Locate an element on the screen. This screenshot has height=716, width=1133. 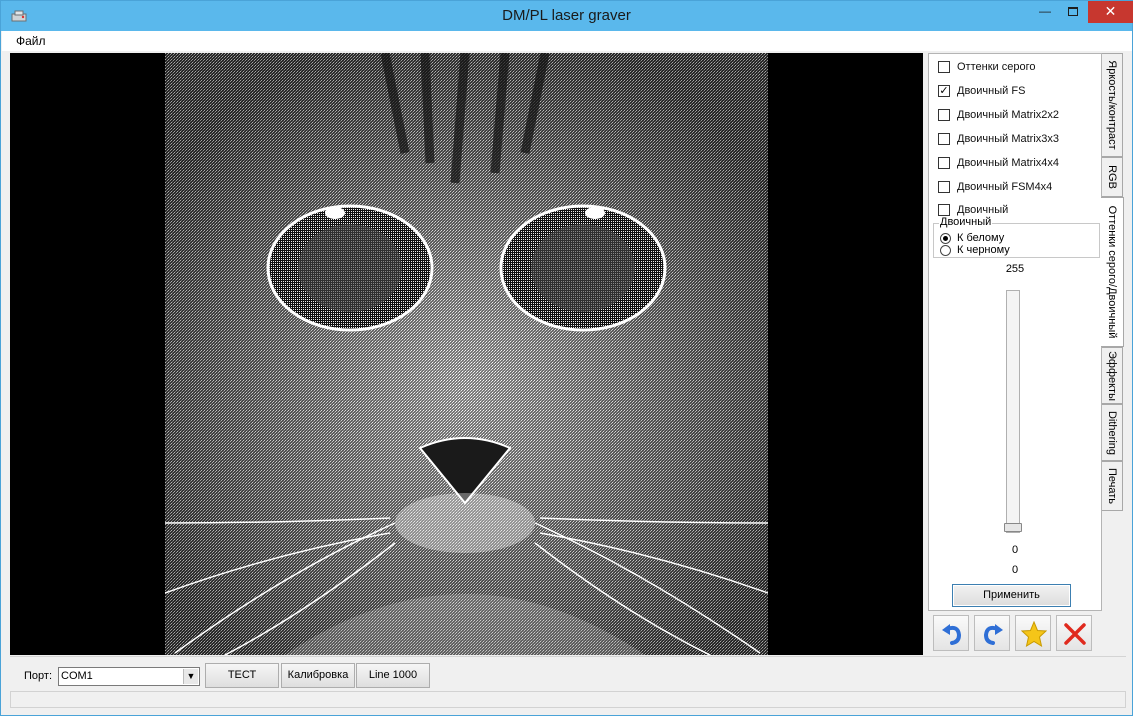
threshold-slider-track is located at coordinates (1013, 411).